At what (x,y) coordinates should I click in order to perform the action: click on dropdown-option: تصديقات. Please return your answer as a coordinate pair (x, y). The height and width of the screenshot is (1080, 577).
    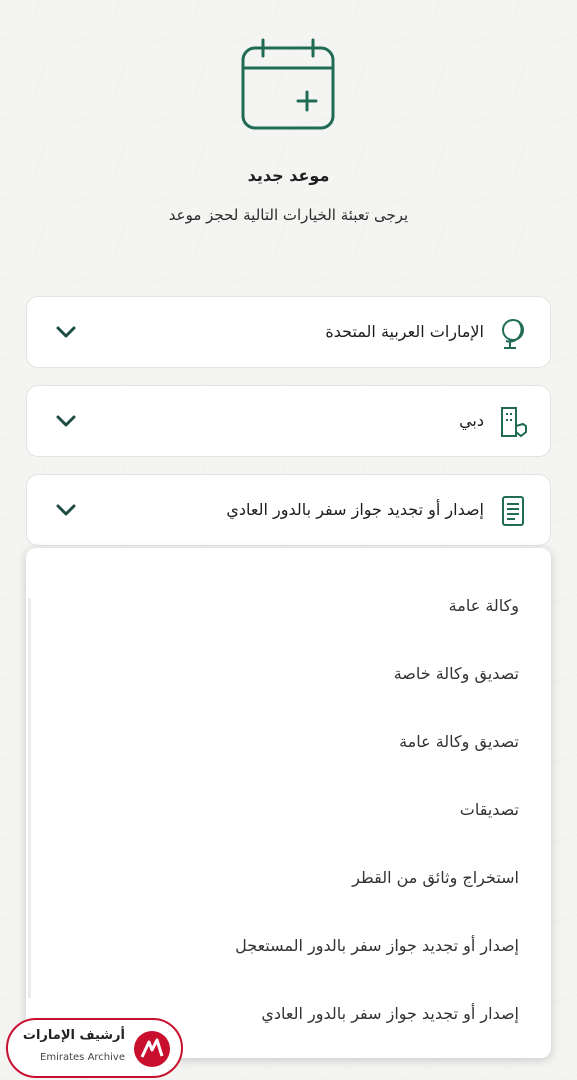
    Looking at the image, I should click on (489, 809).